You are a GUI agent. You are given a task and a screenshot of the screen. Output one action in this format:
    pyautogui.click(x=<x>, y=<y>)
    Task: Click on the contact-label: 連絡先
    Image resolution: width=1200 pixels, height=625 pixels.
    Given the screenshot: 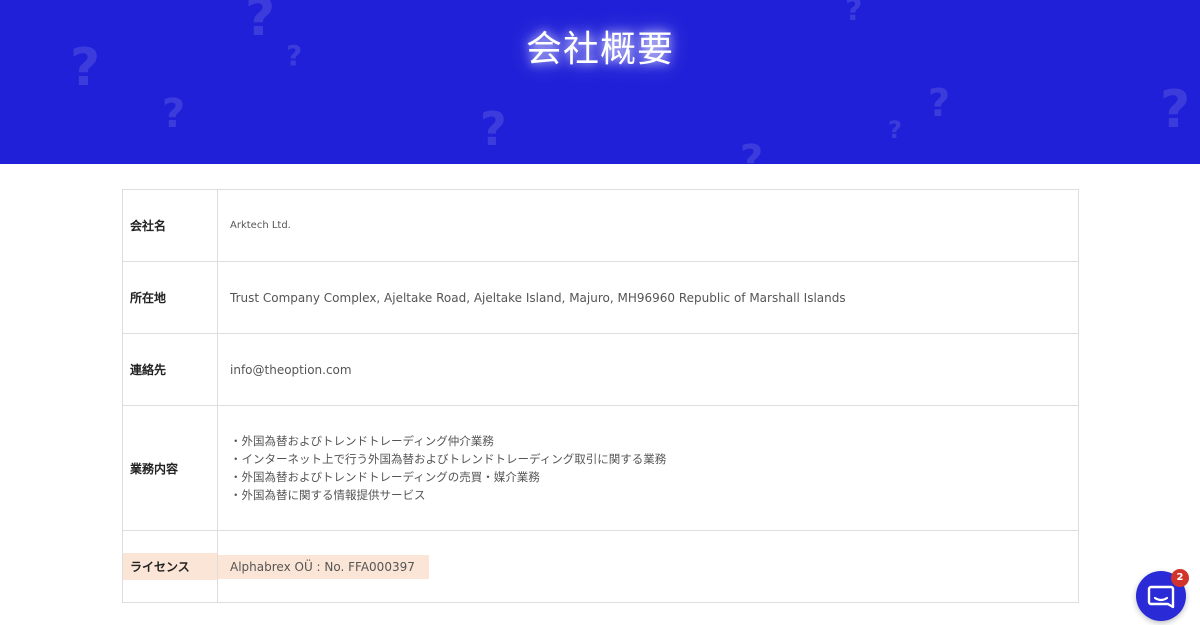 What is the action you would take?
    pyautogui.click(x=148, y=370)
    